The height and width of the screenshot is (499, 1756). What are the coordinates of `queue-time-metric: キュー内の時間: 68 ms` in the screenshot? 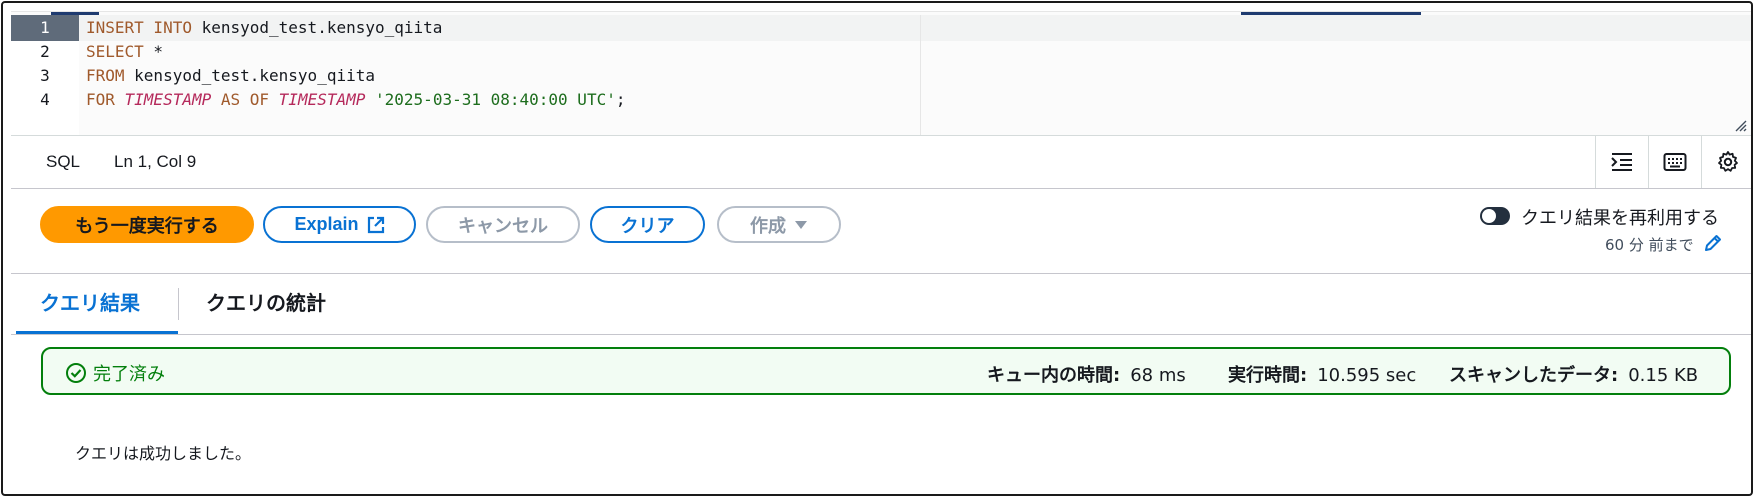 It's located at (1086, 374).